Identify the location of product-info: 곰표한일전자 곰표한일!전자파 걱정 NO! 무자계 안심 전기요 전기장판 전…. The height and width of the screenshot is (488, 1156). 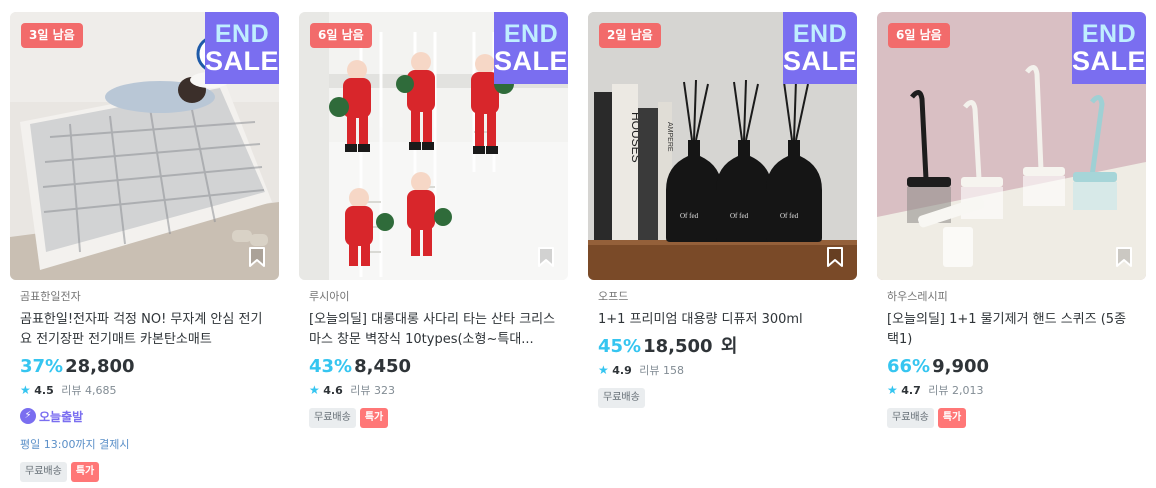
(144, 381).